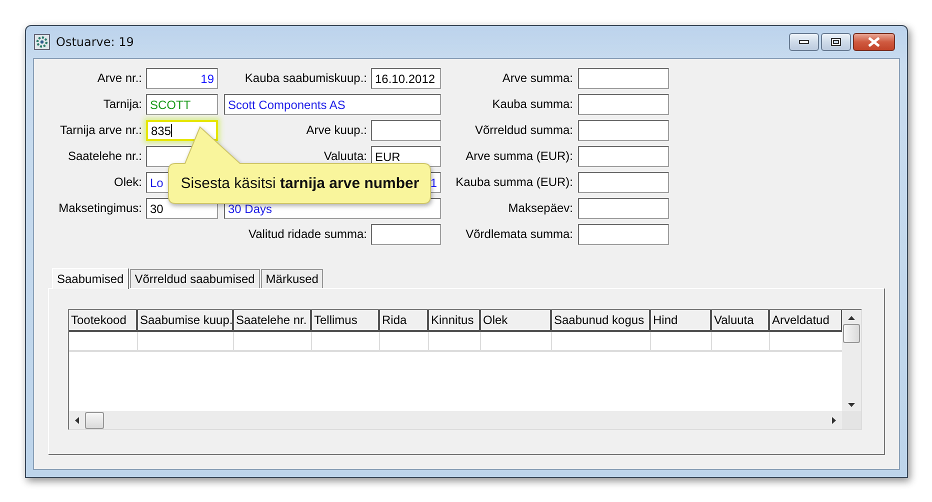  What do you see at coordinates (307, 234) in the screenshot?
I see `field-label: Valitud ridade summa:` at bounding box center [307, 234].